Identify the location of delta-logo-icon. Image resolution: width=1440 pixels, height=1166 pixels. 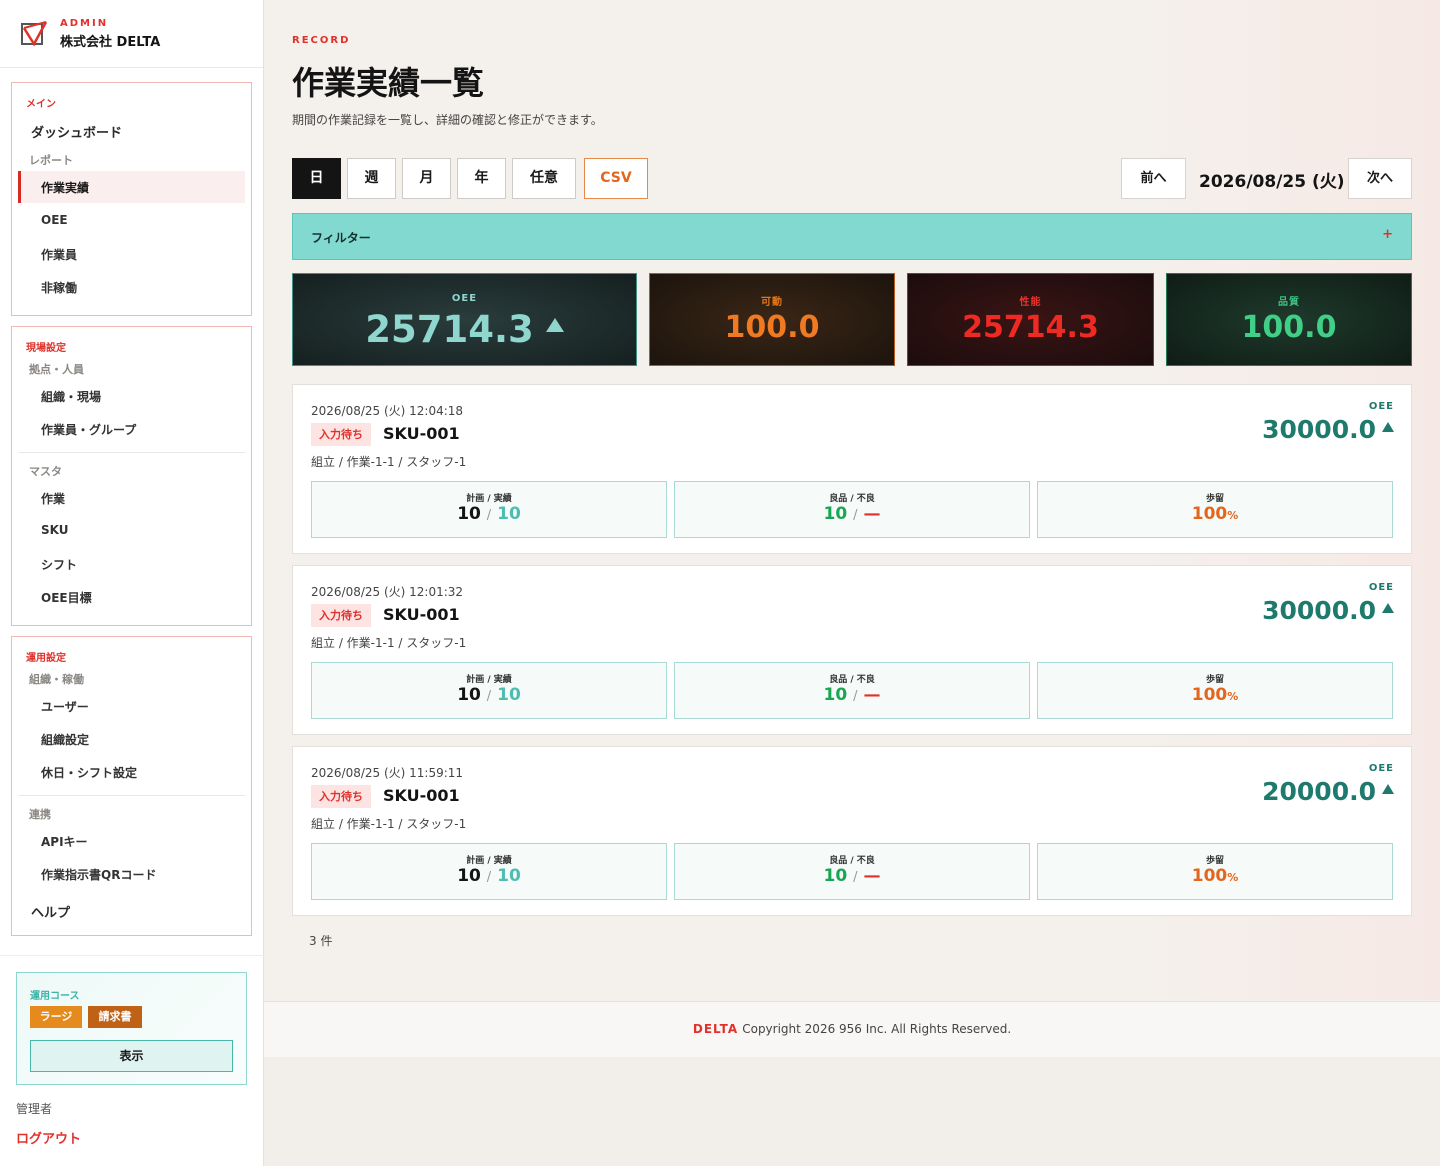
(34, 33).